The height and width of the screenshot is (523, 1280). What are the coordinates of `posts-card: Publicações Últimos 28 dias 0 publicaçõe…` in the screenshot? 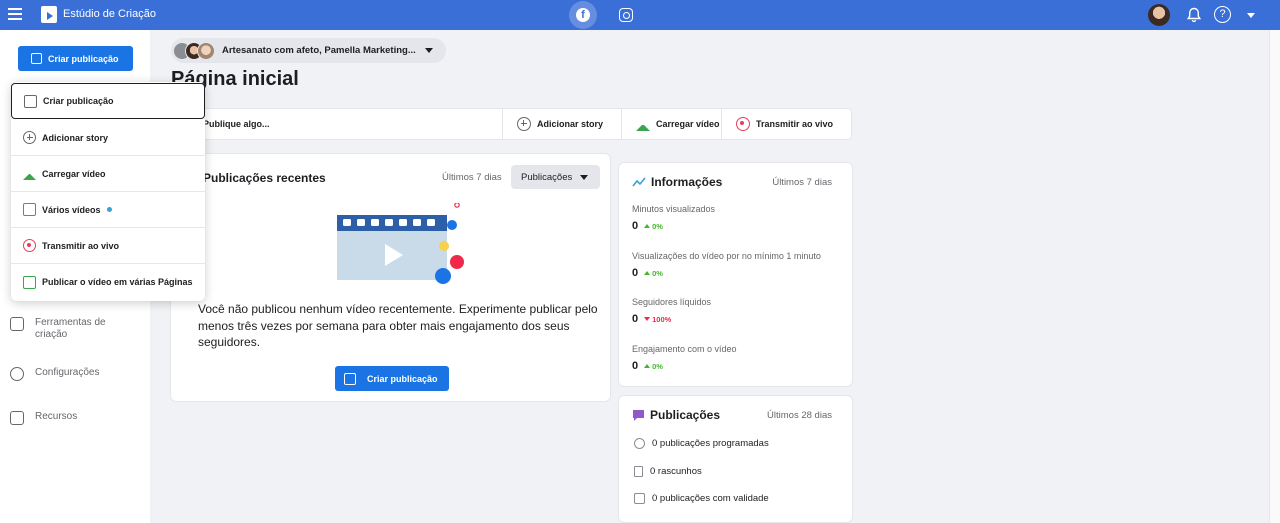 It's located at (735, 459).